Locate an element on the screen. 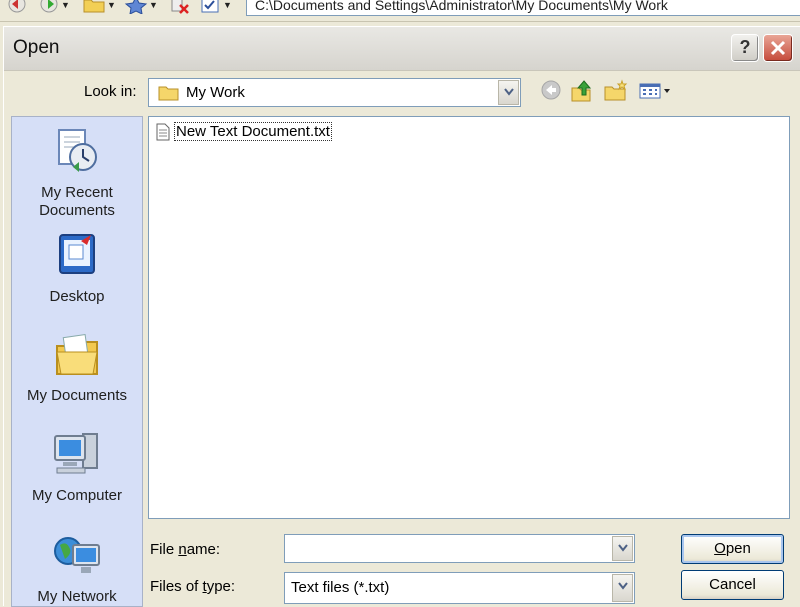 The image size is (800, 607). recent-documents-icon is located at coordinates (77, 150).